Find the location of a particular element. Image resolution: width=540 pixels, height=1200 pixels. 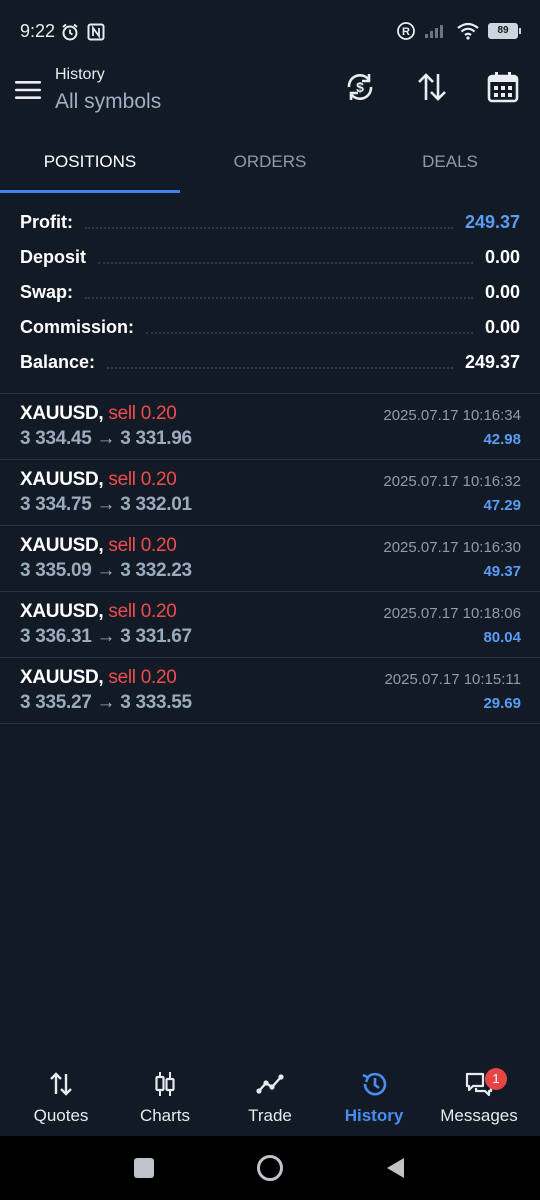

sort-arrows-icon is located at coordinates (432, 87).